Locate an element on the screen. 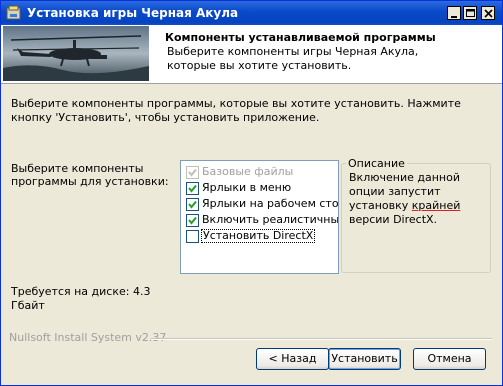 This screenshot has height=386, width=503. helicopter-banner-image is located at coordinates (76, 53).